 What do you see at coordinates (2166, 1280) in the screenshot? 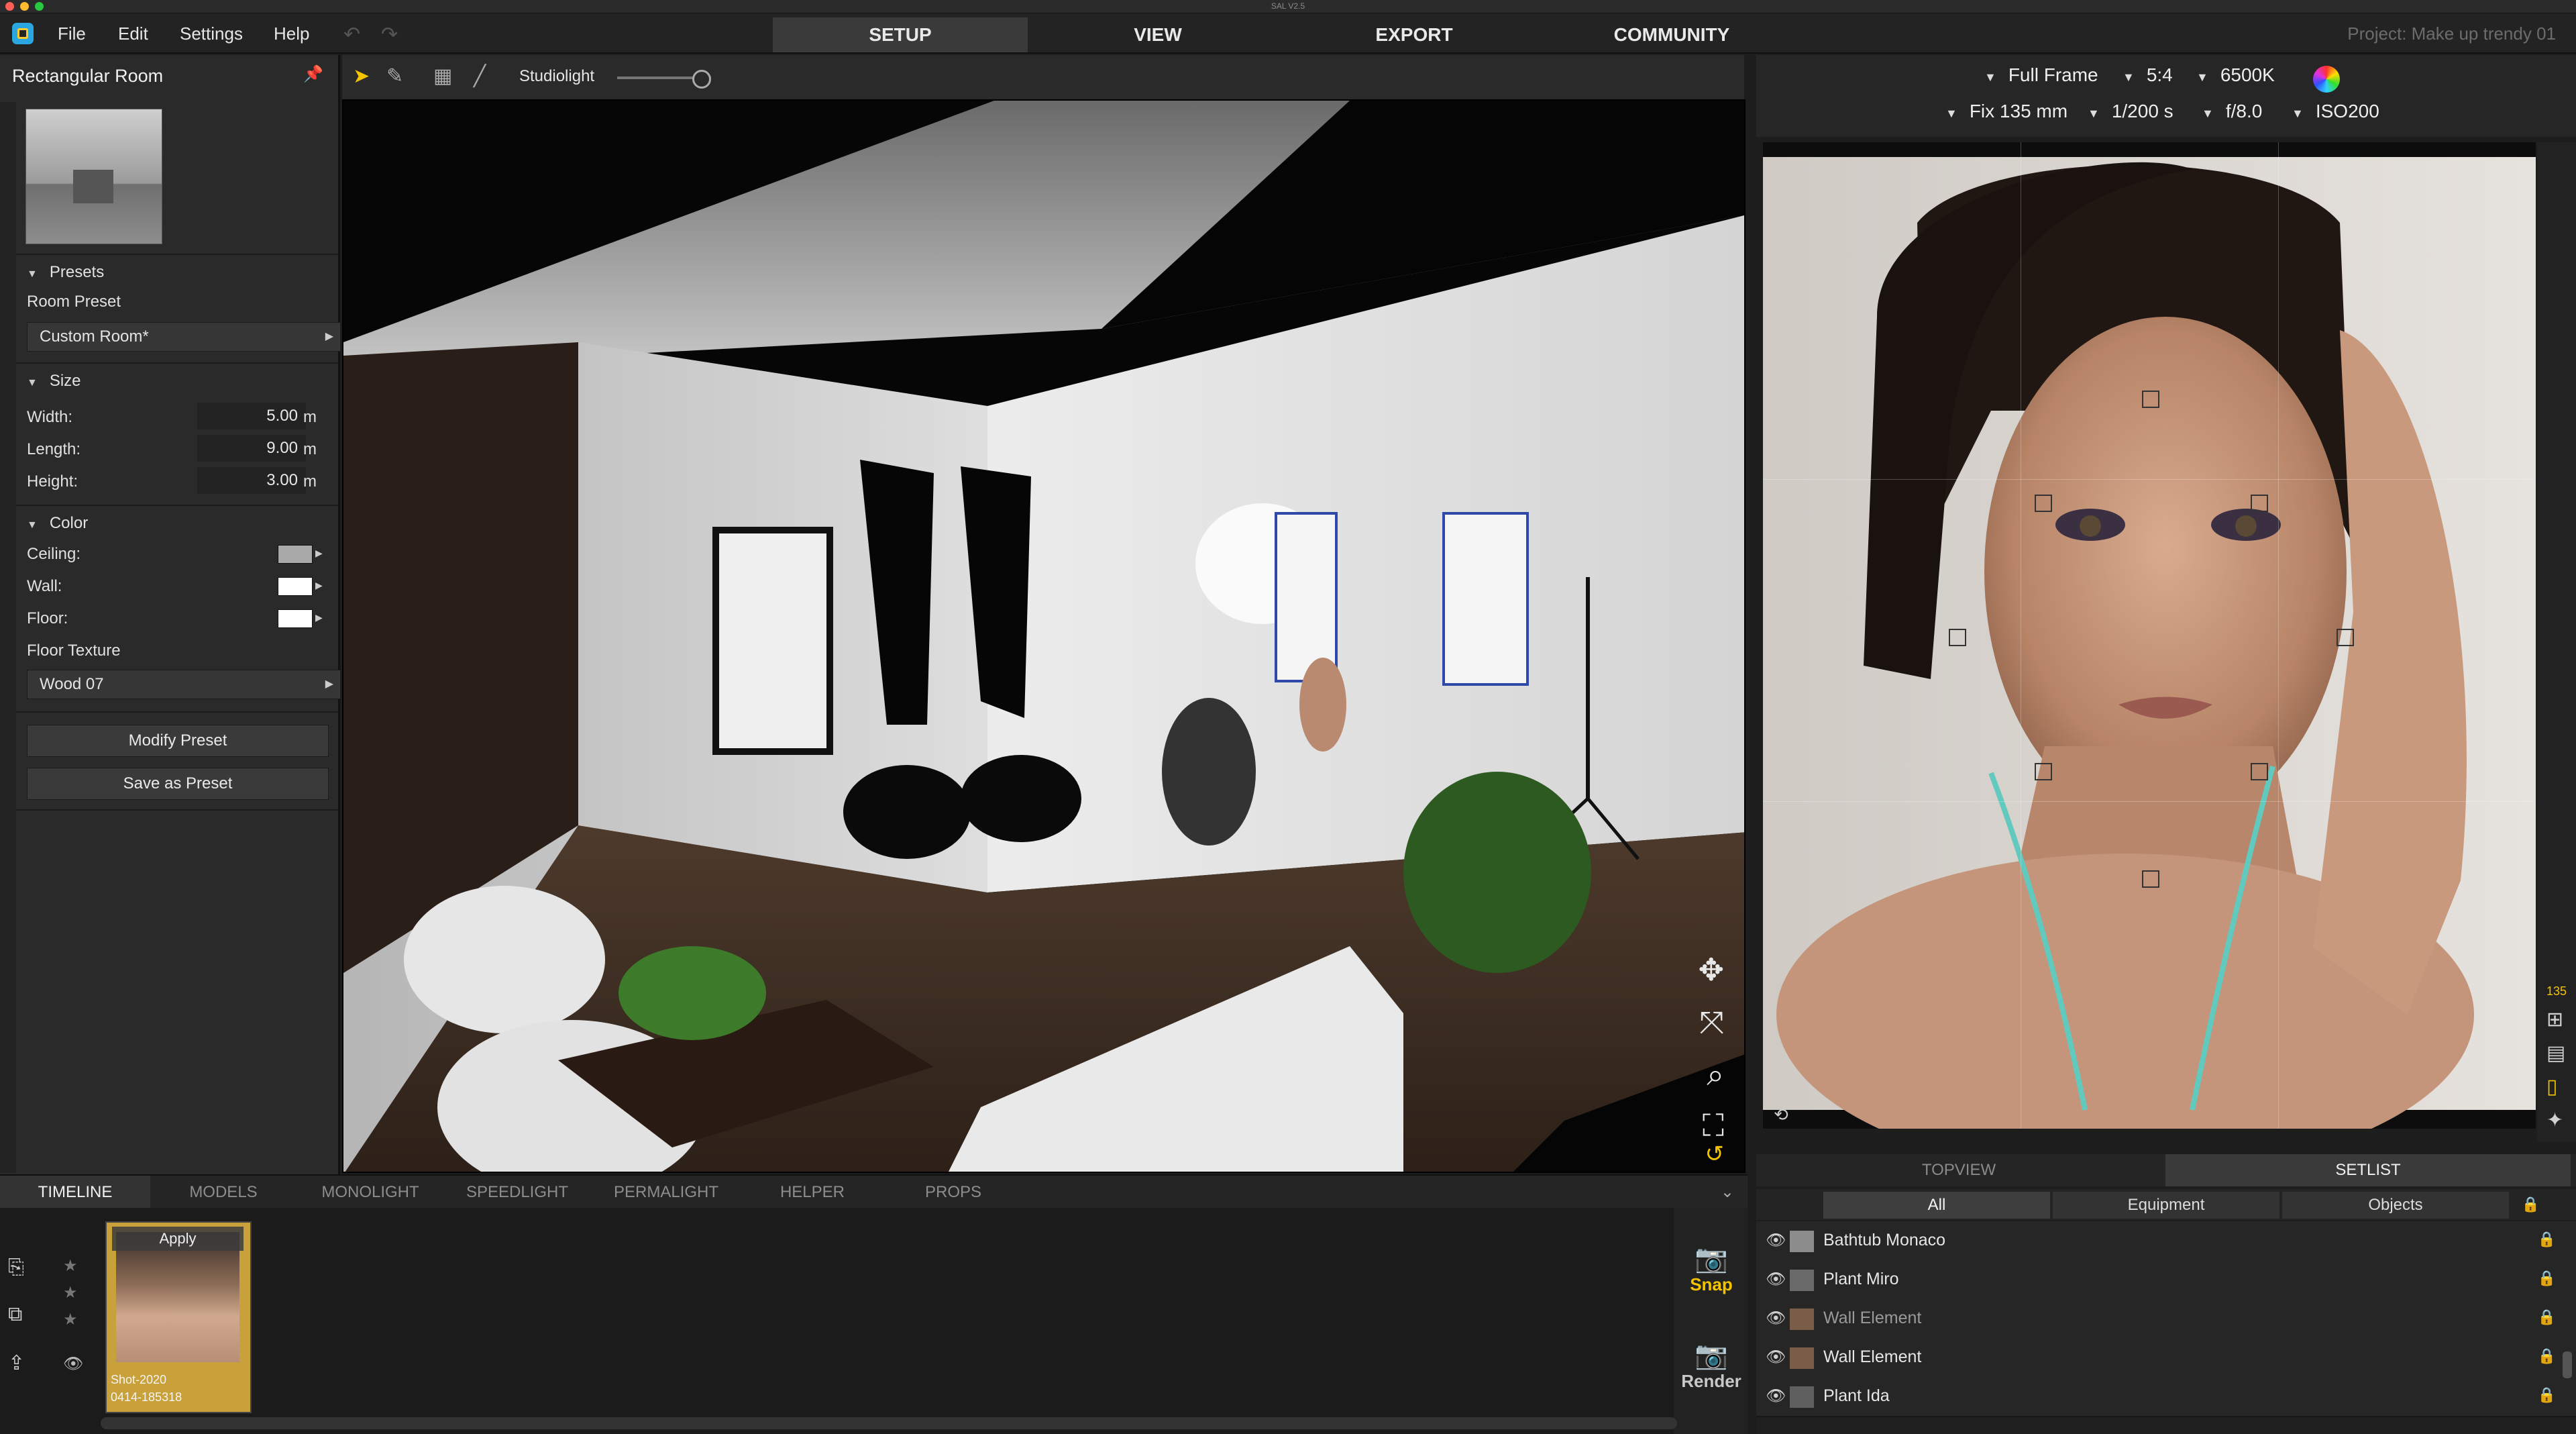
I see `setlist-item: 👁 Plant Miro 🔒` at bounding box center [2166, 1280].